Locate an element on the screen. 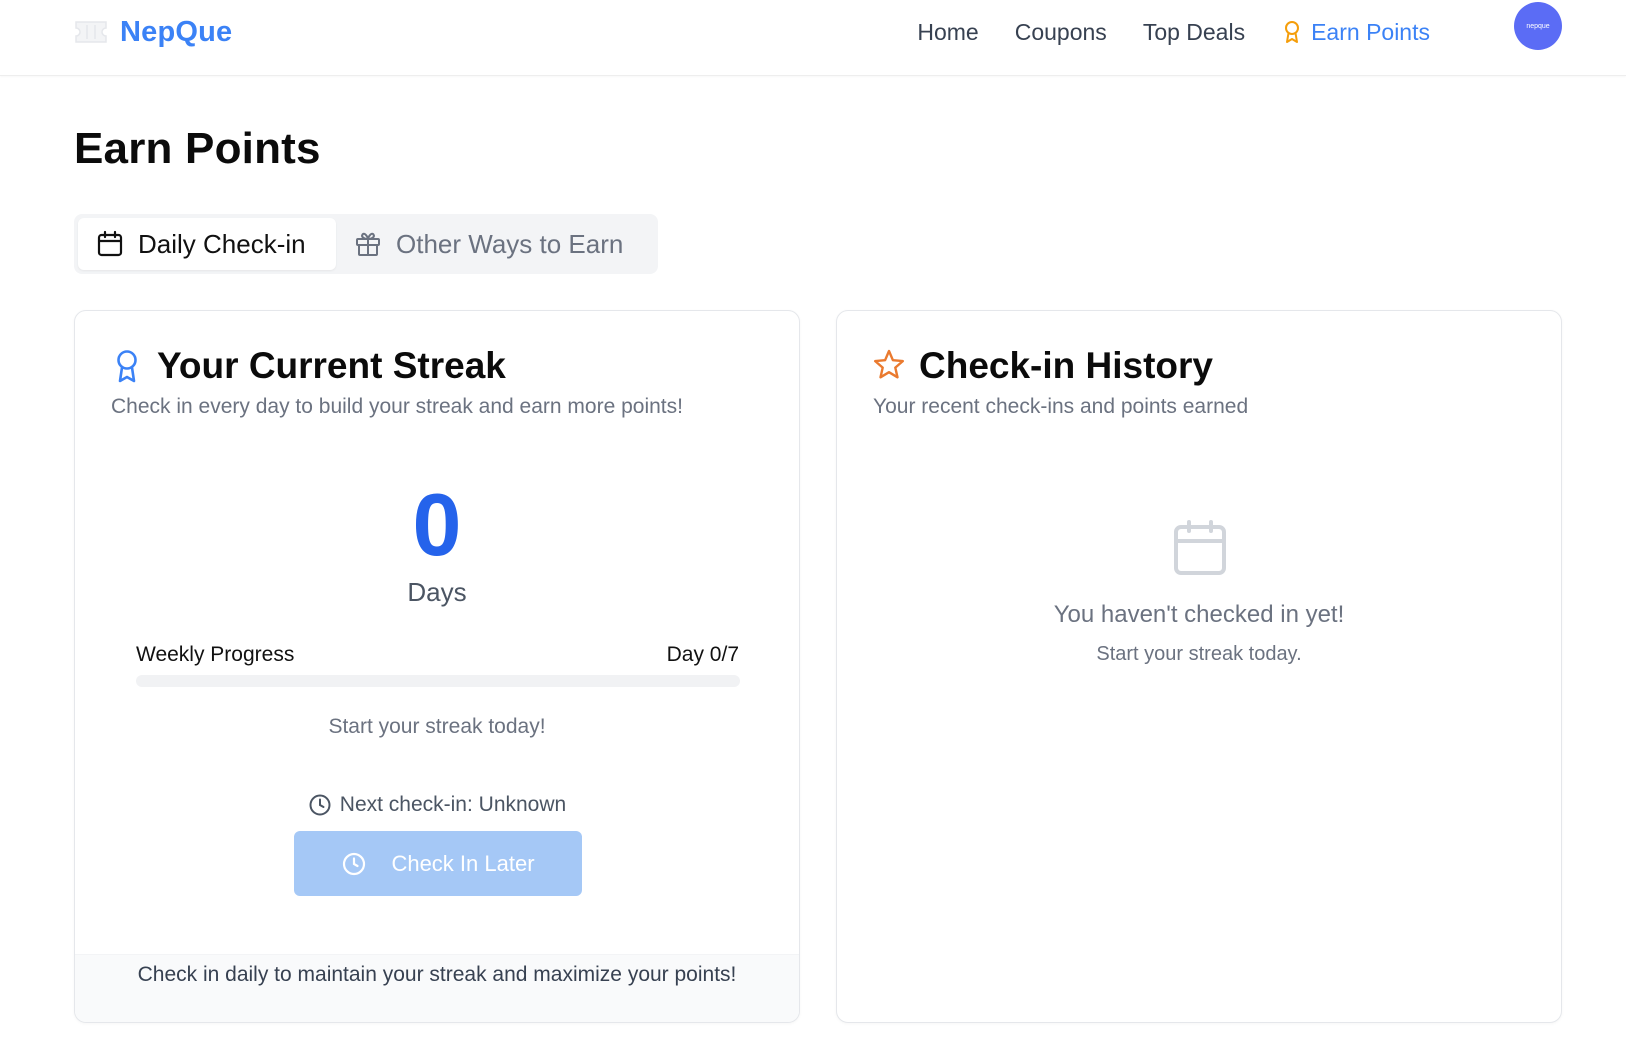 Image resolution: width=1626 pixels, height=1060 pixels. nav-top-deals-label: Top Deals is located at coordinates (1194, 31).